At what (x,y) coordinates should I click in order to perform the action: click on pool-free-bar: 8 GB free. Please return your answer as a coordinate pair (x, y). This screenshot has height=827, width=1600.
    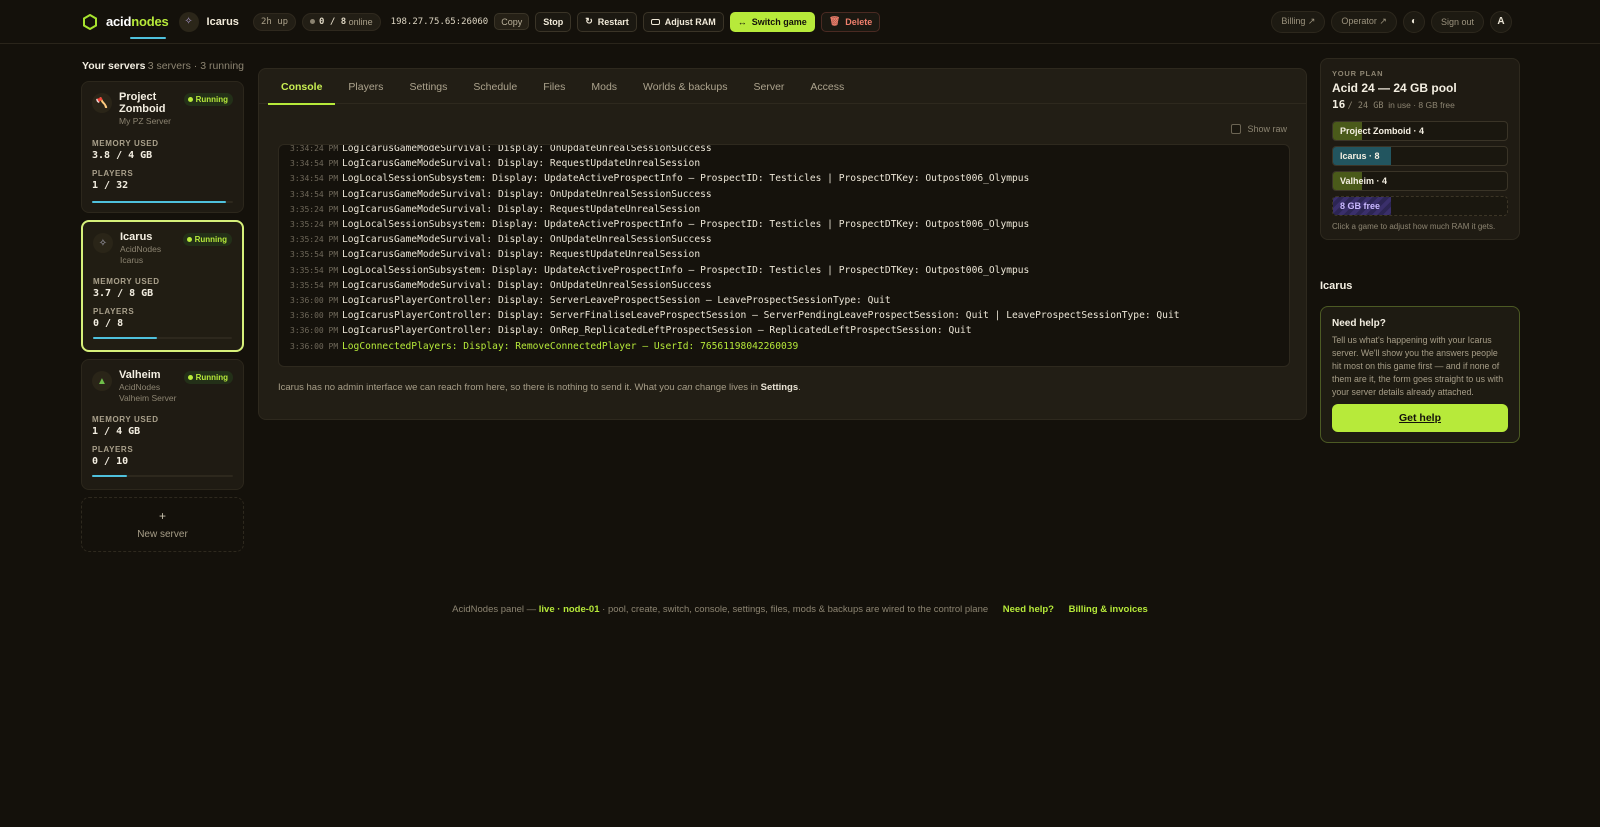
    Looking at the image, I should click on (1420, 206).